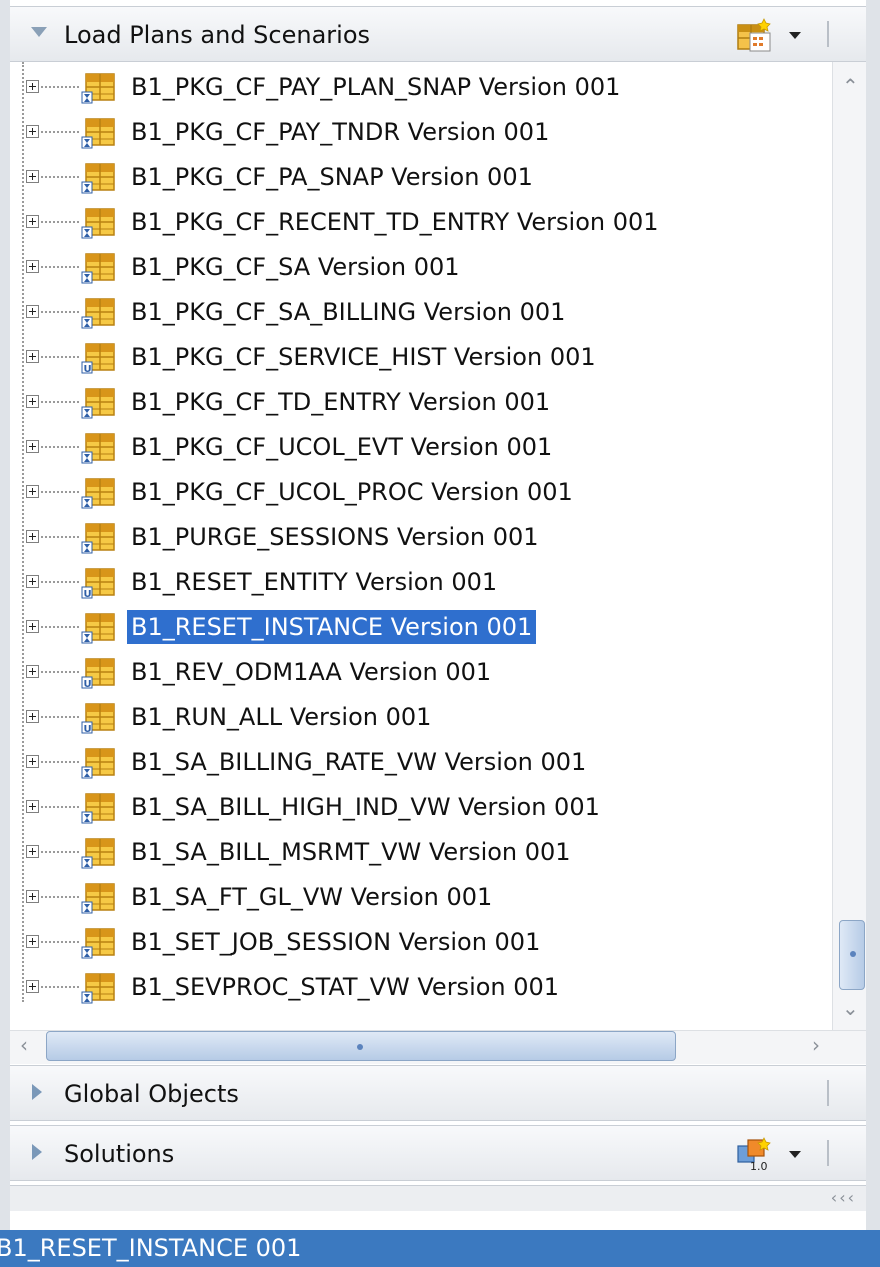  Describe the element at coordinates (39, 32) in the screenshot. I see `collapse-triangle-icon` at that location.